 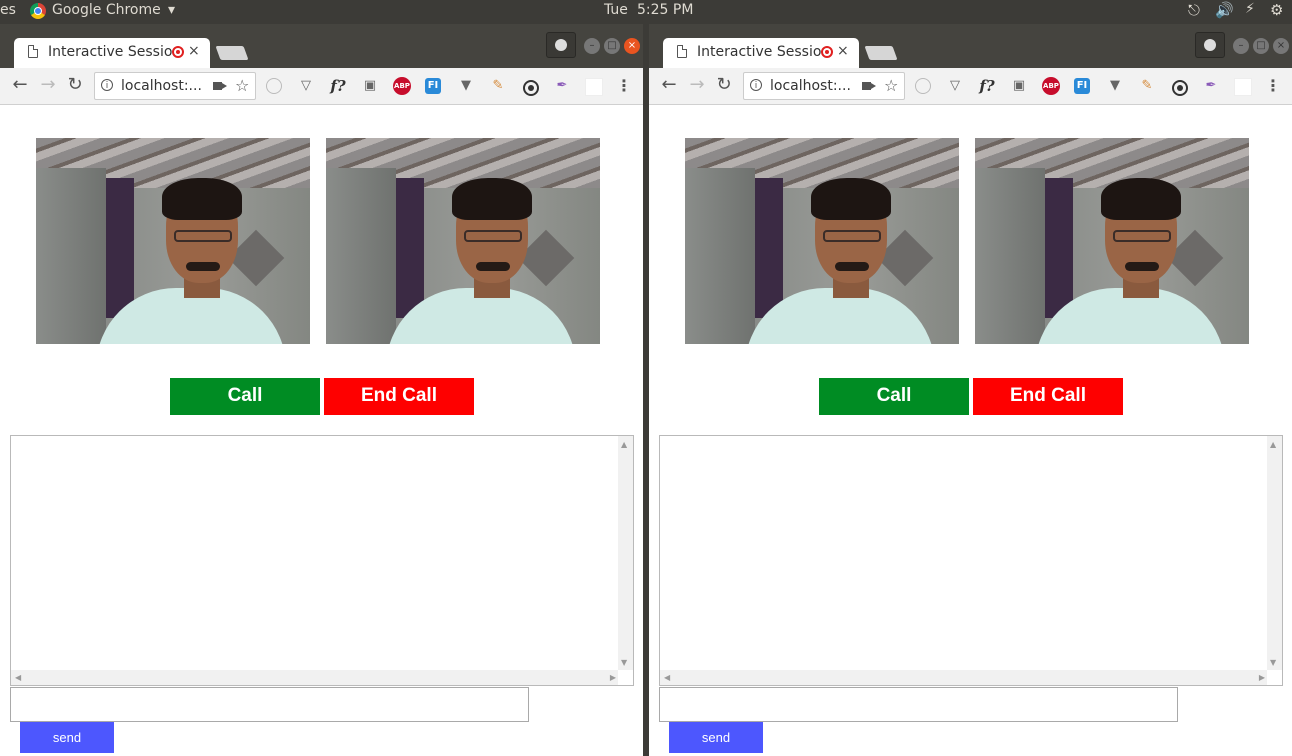 What do you see at coordinates (1250, 9) in the screenshot?
I see `battery-icon: ⚡` at bounding box center [1250, 9].